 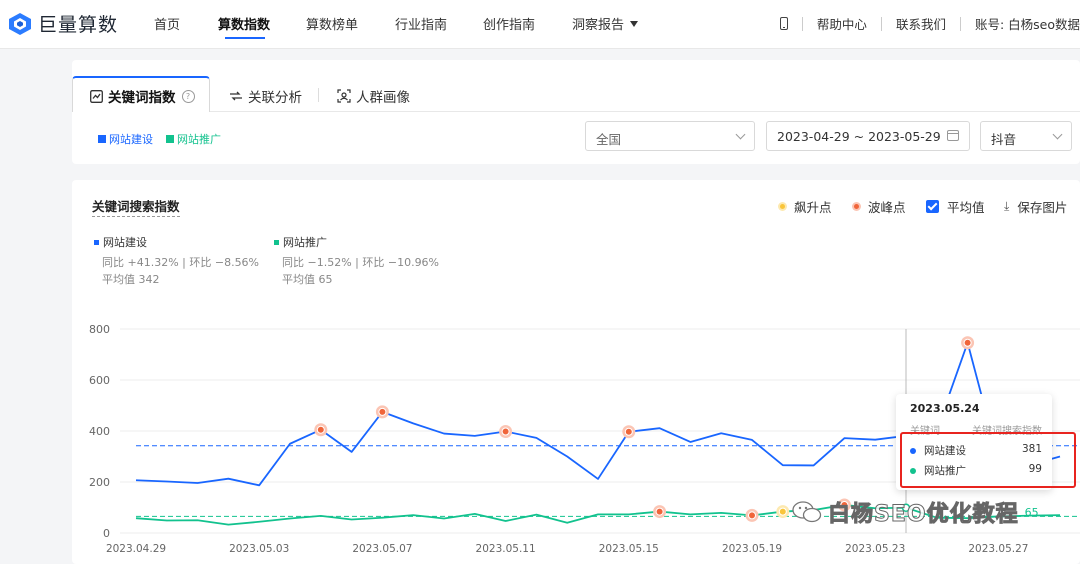 What do you see at coordinates (188, 96) in the screenshot?
I see `help-icon: ?` at bounding box center [188, 96].